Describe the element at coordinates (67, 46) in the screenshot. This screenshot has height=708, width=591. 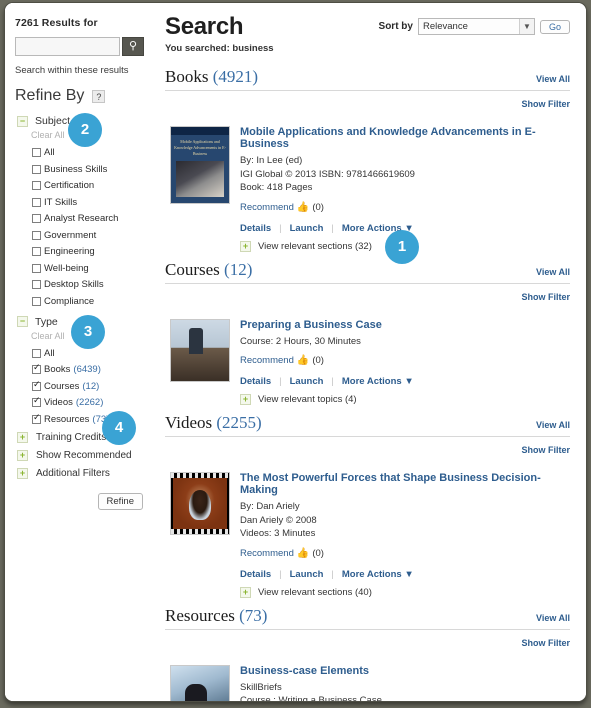
I see `search-input` at that location.